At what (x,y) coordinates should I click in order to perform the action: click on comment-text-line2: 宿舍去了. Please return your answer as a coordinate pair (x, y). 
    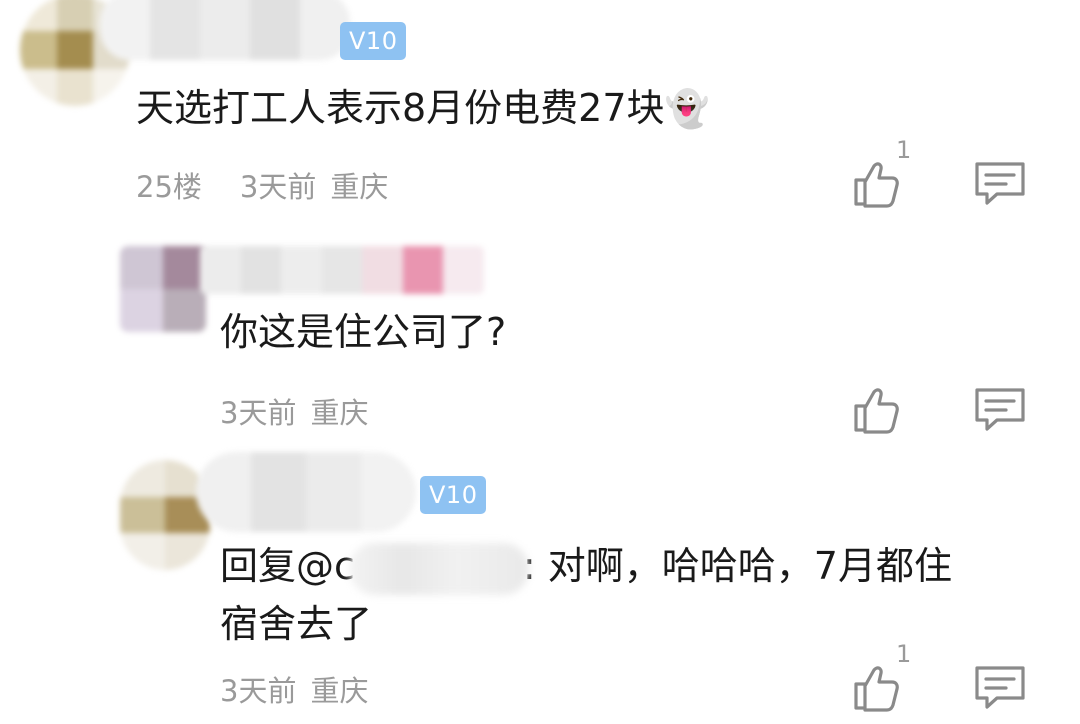
    Looking at the image, I should click on (296, 624).